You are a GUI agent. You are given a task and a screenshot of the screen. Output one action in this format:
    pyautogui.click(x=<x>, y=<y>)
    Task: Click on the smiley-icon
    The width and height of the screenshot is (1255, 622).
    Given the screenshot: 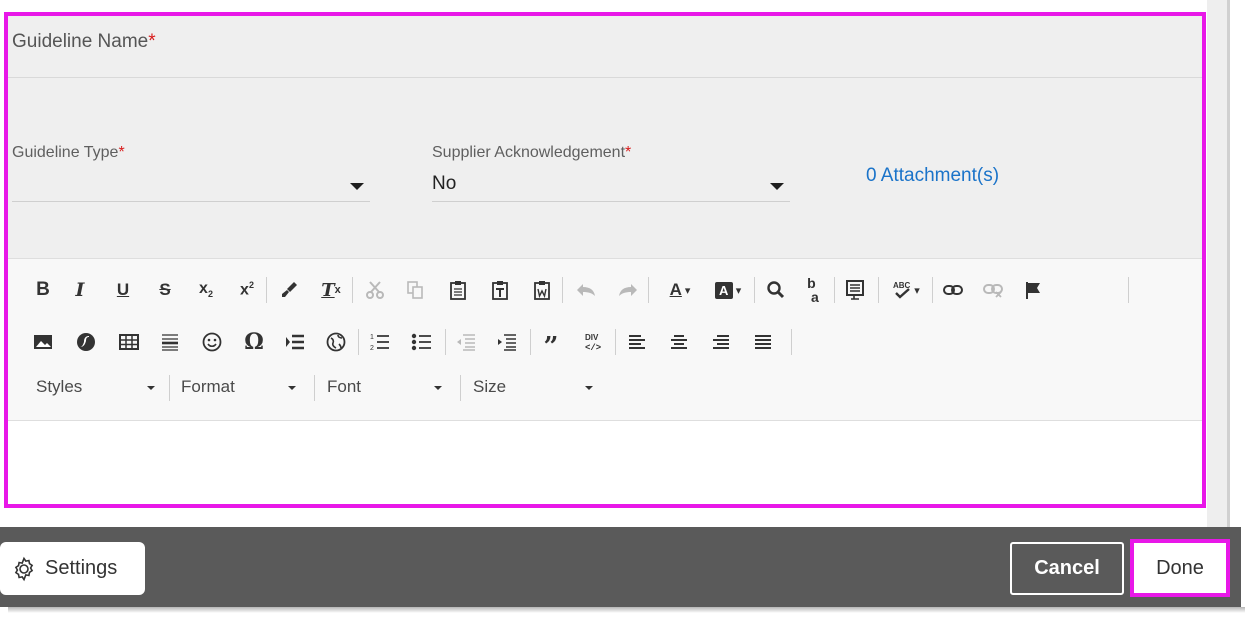 What is the action you would take?
    pyautogui.click(x=212, y=342)
    